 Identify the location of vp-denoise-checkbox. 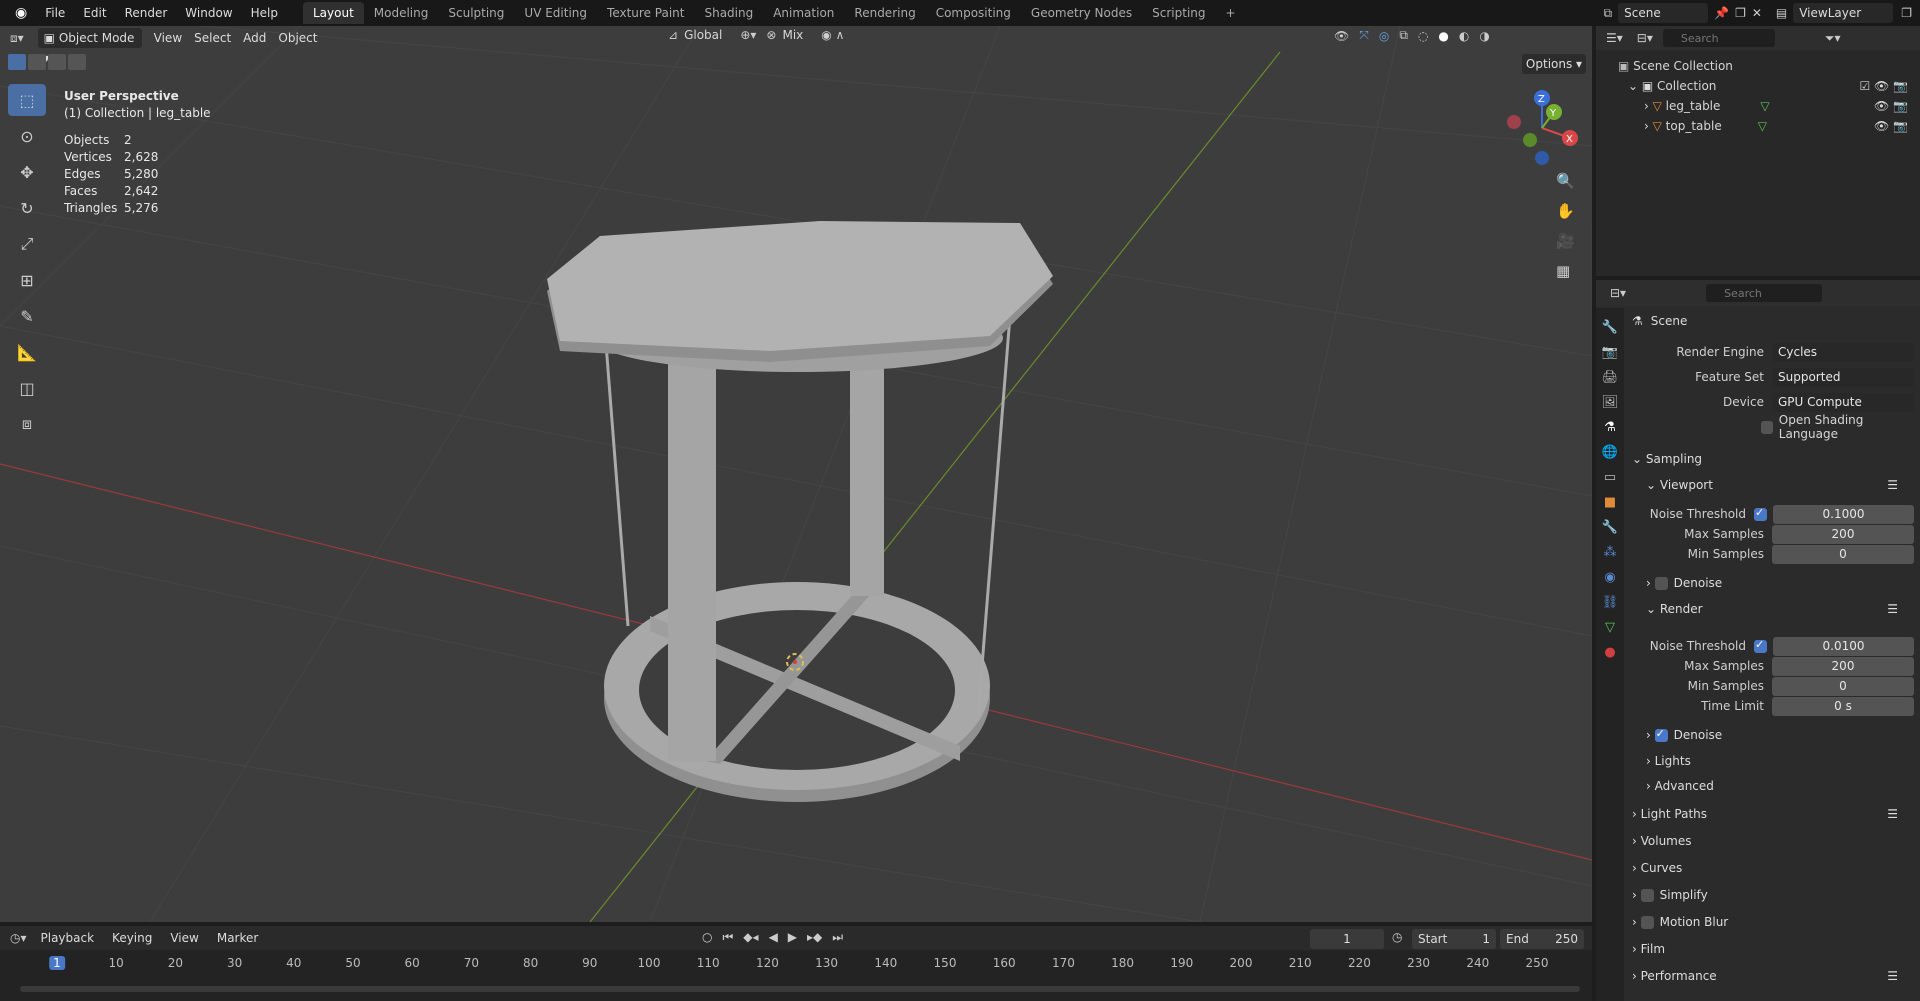
(1661, 583).